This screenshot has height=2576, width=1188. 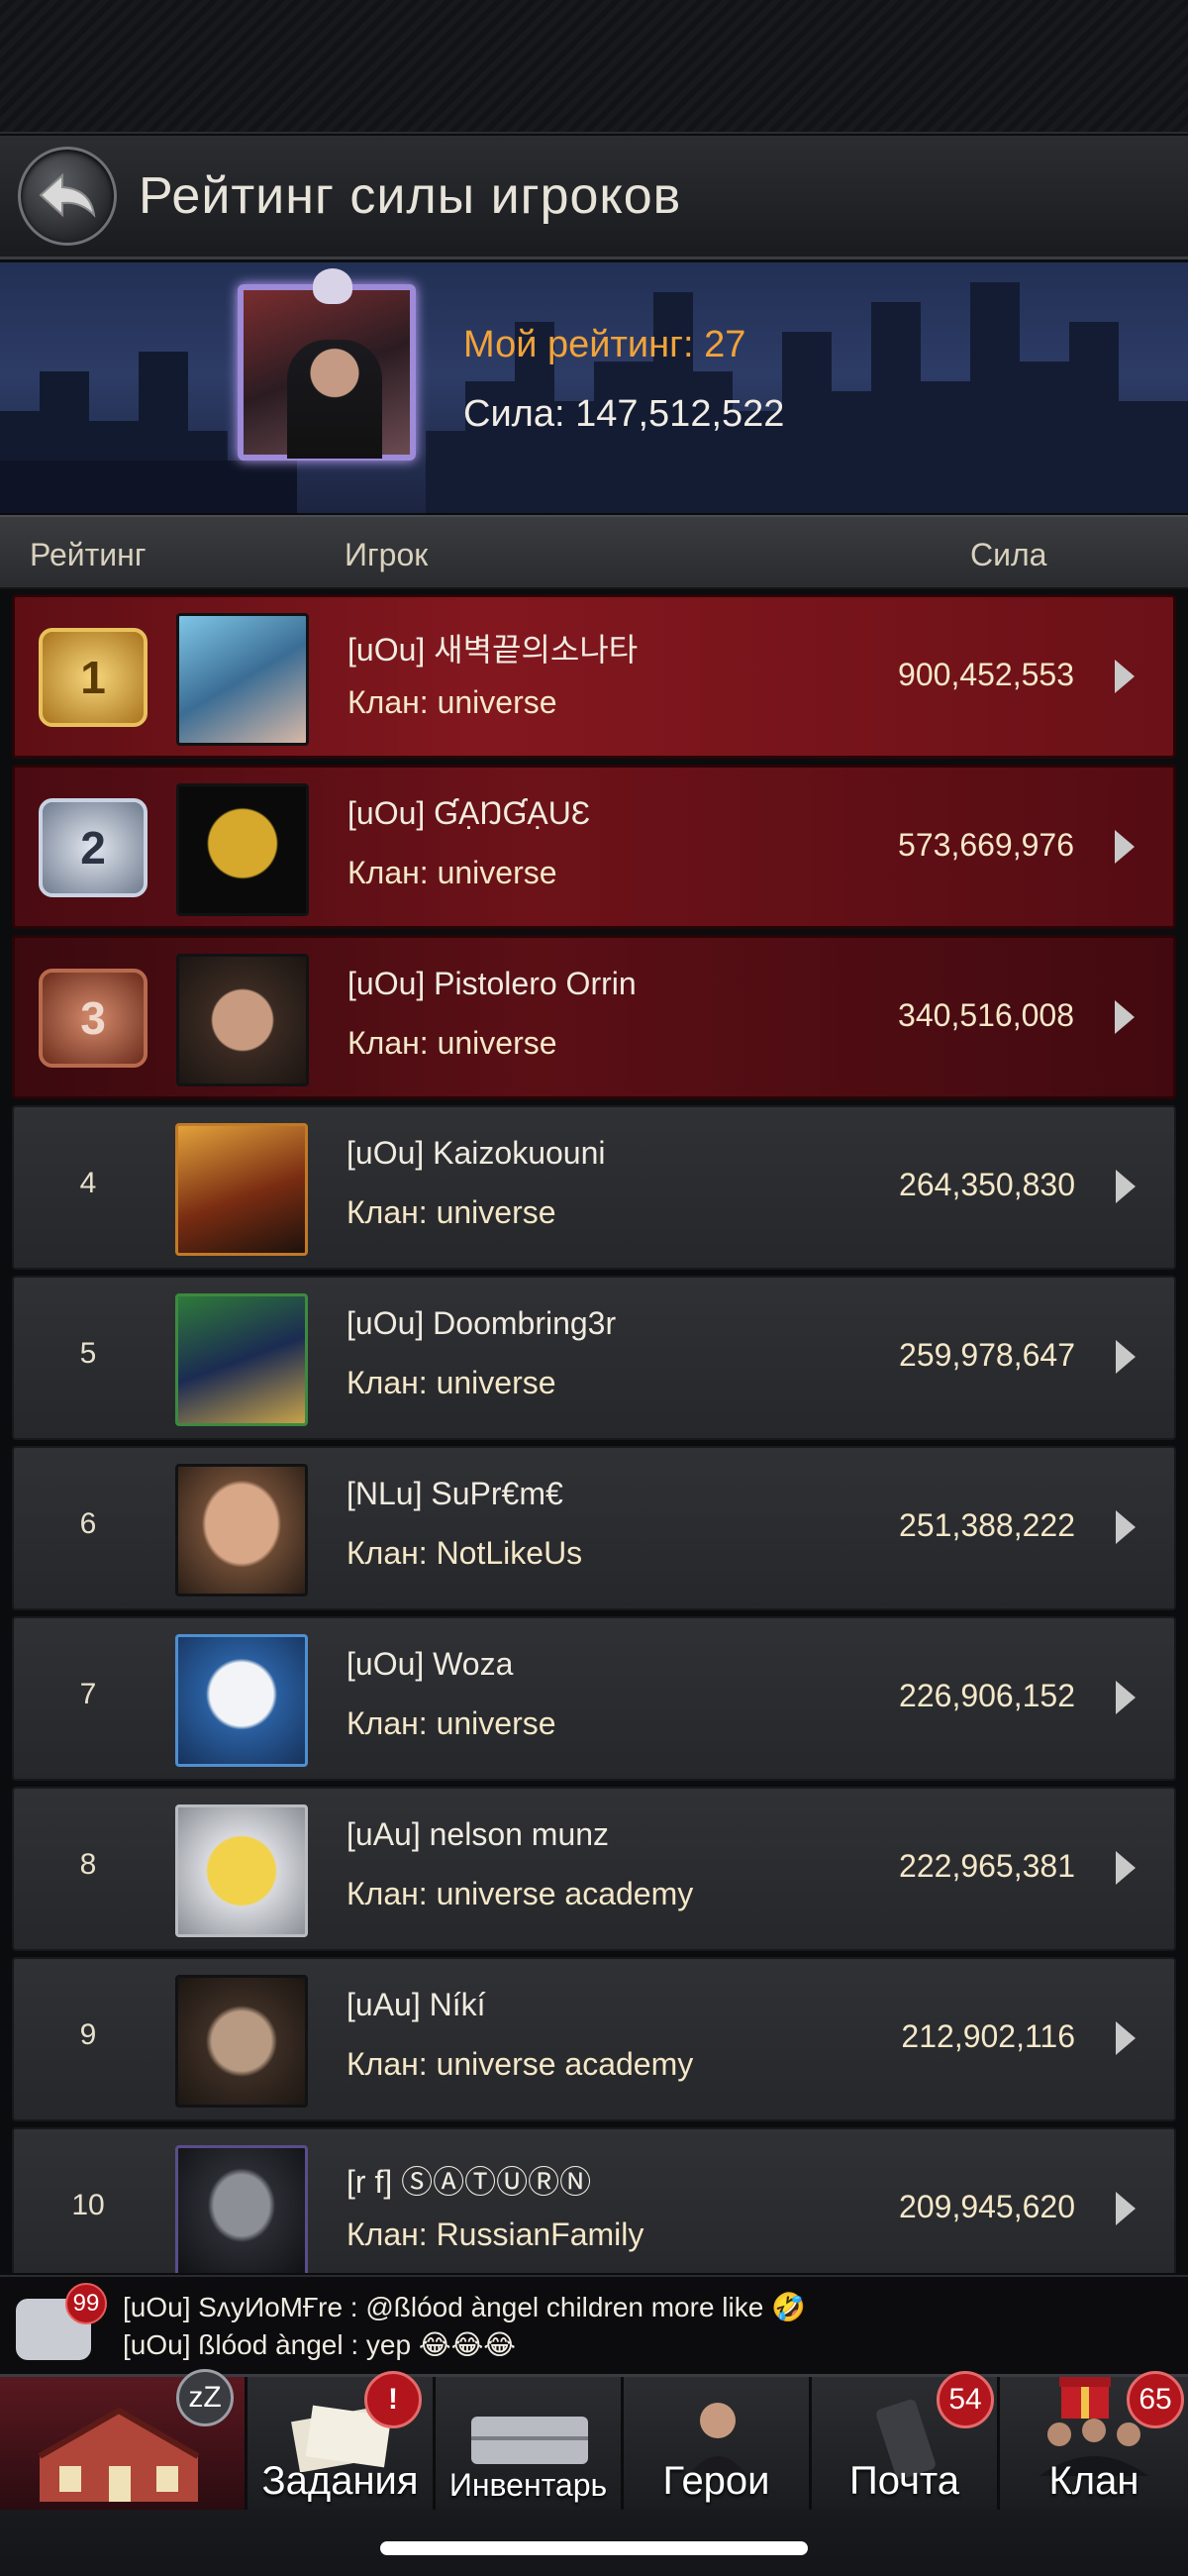 What do you see at coordinates (594, 1698) in the screenshot?
I see `table-row: 7 [uOu] Woza Клан: universe 226,906,152` at bounding box center [594, 1698].